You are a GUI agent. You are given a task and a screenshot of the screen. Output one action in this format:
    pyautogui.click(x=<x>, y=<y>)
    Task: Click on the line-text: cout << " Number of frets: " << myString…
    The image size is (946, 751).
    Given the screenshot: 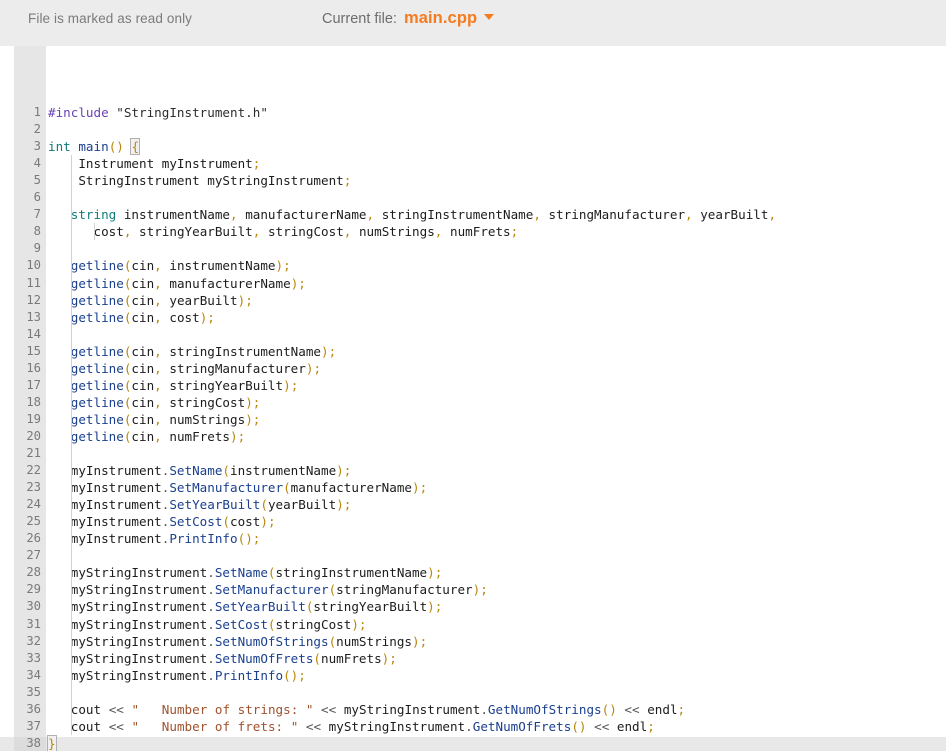 What is the action you would take?
    pyautogui.click(x=351, y=726)
    